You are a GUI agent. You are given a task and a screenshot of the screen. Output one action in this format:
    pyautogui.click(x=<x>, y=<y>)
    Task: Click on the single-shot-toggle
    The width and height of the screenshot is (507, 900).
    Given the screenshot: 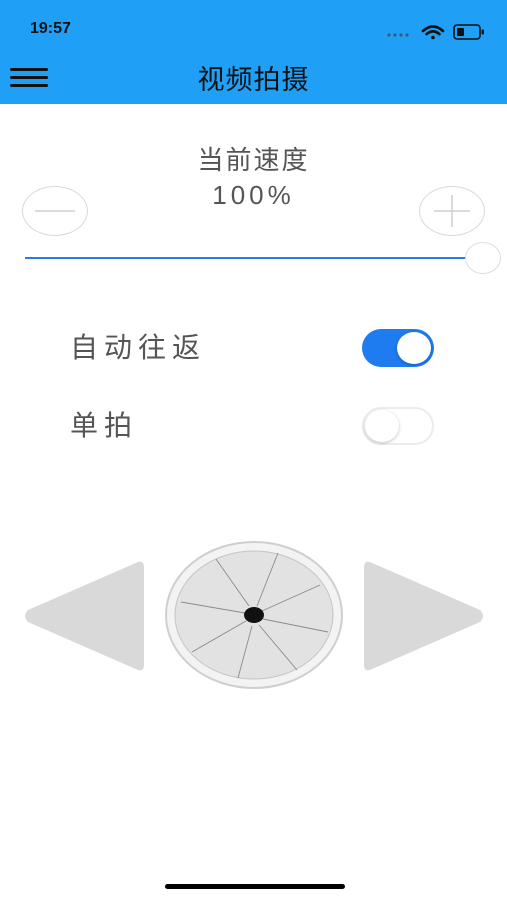 What is the action you would take?
    pyautogui.click(x=398, y=426)
    